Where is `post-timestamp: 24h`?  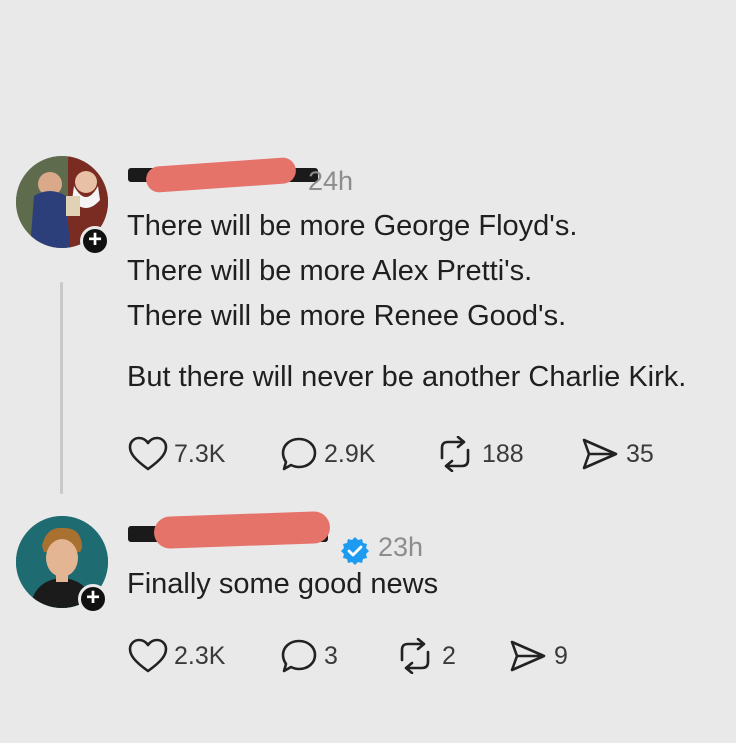
post-timestamp: 24h is located at coordinates (331, 181).